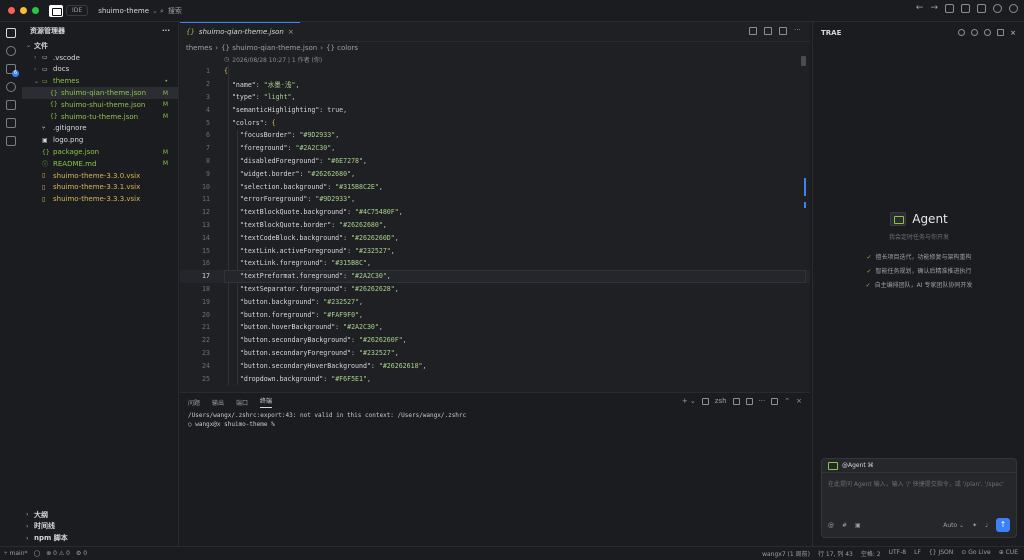 The height and width of the screenshot is (560, 1024). I want to click on editor-tab: {} shuimo-qian-theme.json ×, so click(240, 31).